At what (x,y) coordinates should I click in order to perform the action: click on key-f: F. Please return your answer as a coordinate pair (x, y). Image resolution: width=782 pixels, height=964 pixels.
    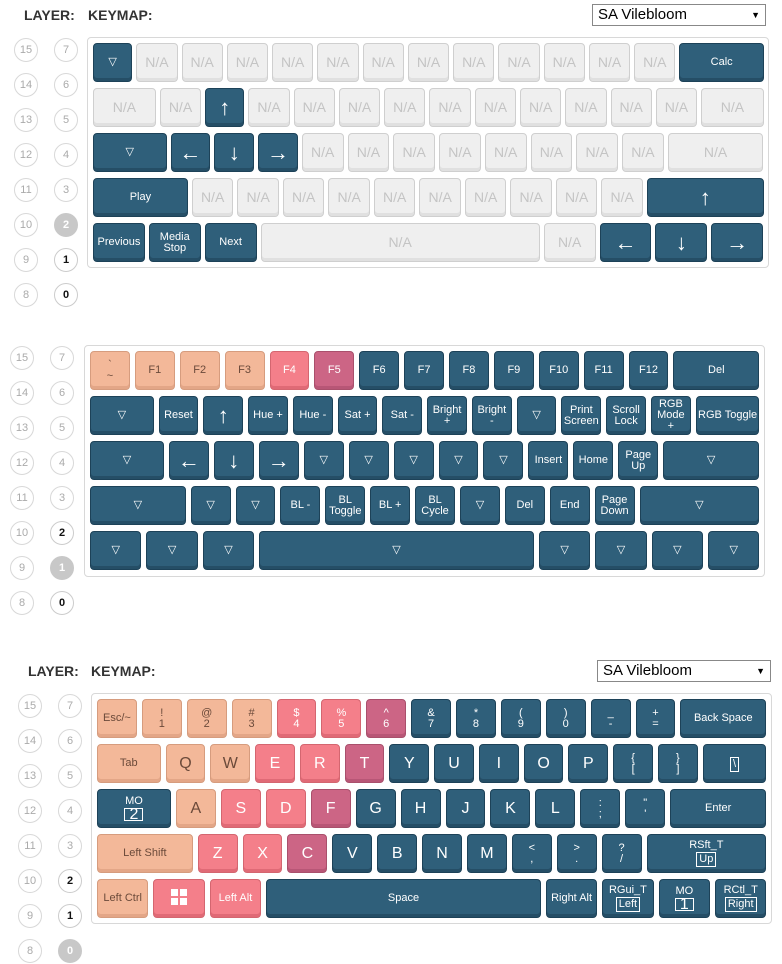
    Looking at the image, I should click on (330, 808).